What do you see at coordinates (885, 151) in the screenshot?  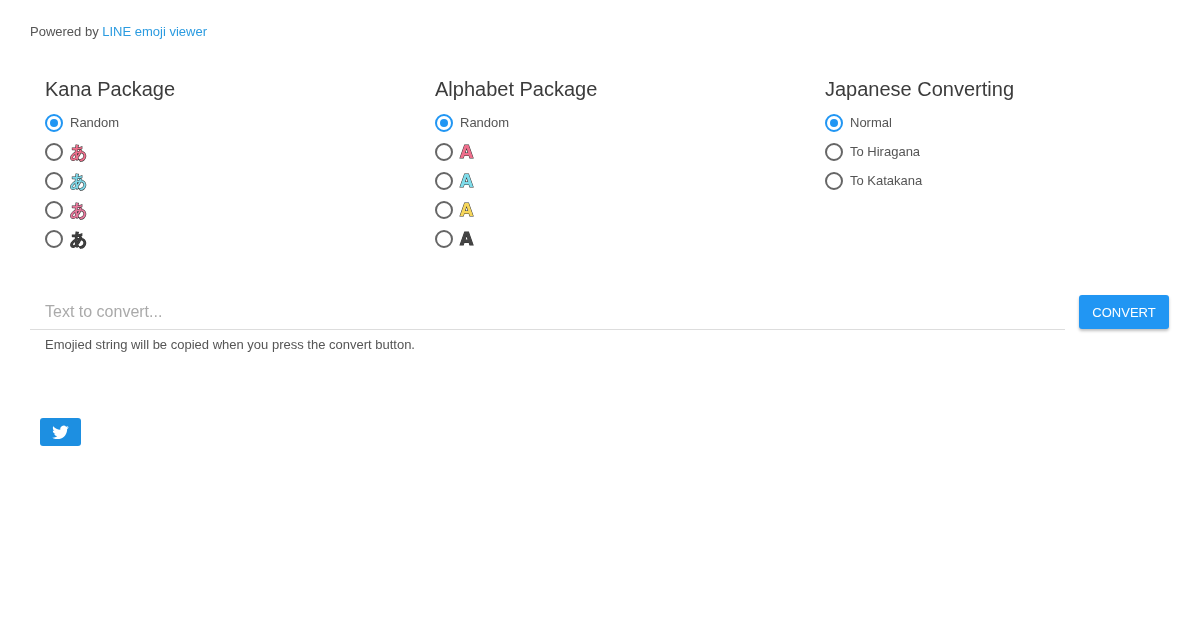 I see `option-label: To Hiragana` at bounding box center [885, 151].